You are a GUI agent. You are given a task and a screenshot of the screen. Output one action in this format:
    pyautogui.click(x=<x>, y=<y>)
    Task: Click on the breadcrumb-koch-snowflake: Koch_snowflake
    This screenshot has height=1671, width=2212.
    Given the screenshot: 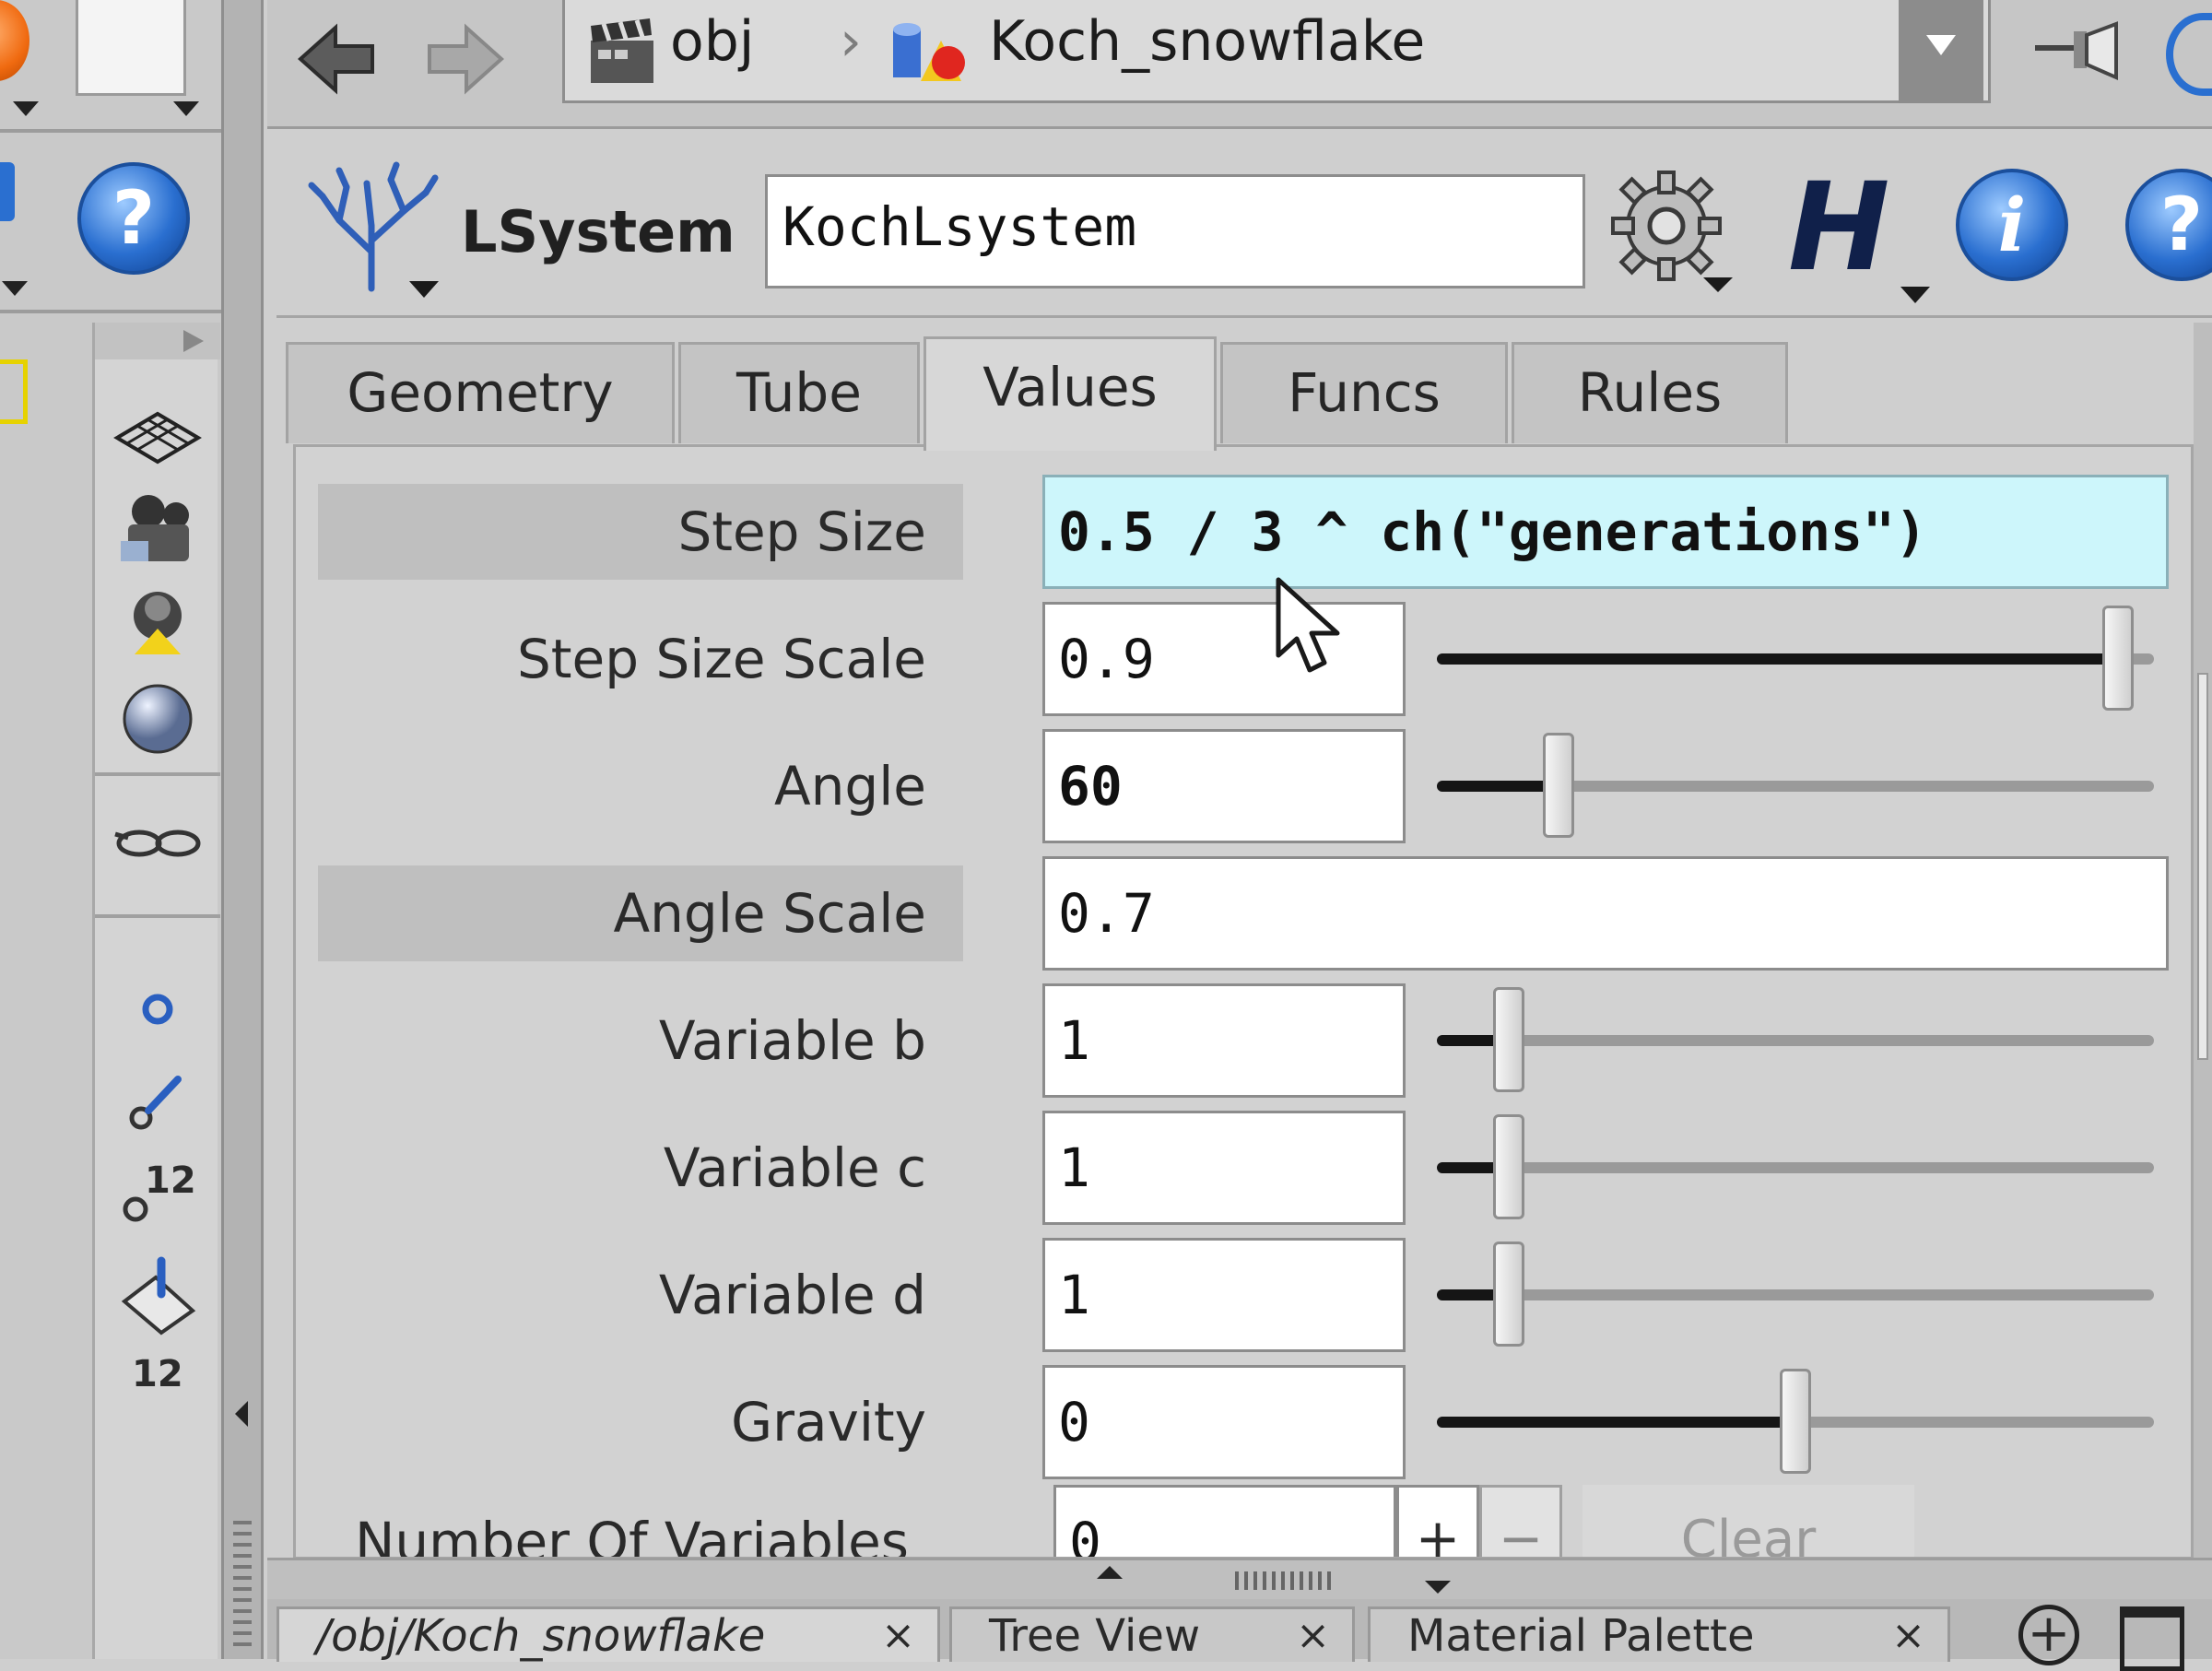 What is the action you would take?
    pyautogui.click(x=1207, y=41)
    